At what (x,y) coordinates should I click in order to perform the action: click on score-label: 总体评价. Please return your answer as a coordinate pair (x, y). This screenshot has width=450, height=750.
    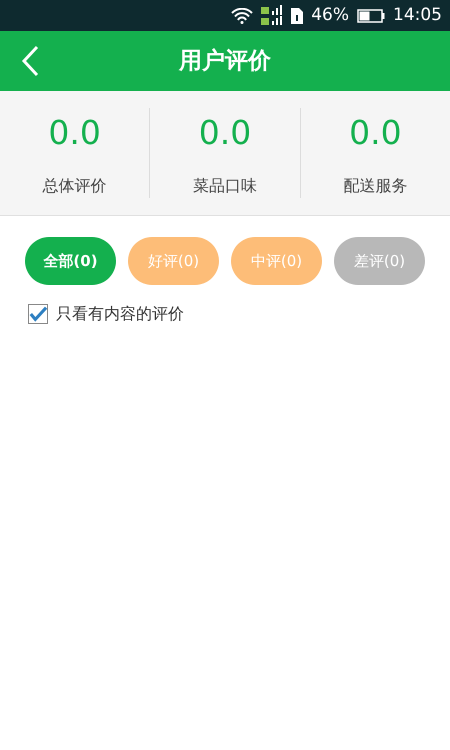
    Looking at the image, I should click on (74, 185).